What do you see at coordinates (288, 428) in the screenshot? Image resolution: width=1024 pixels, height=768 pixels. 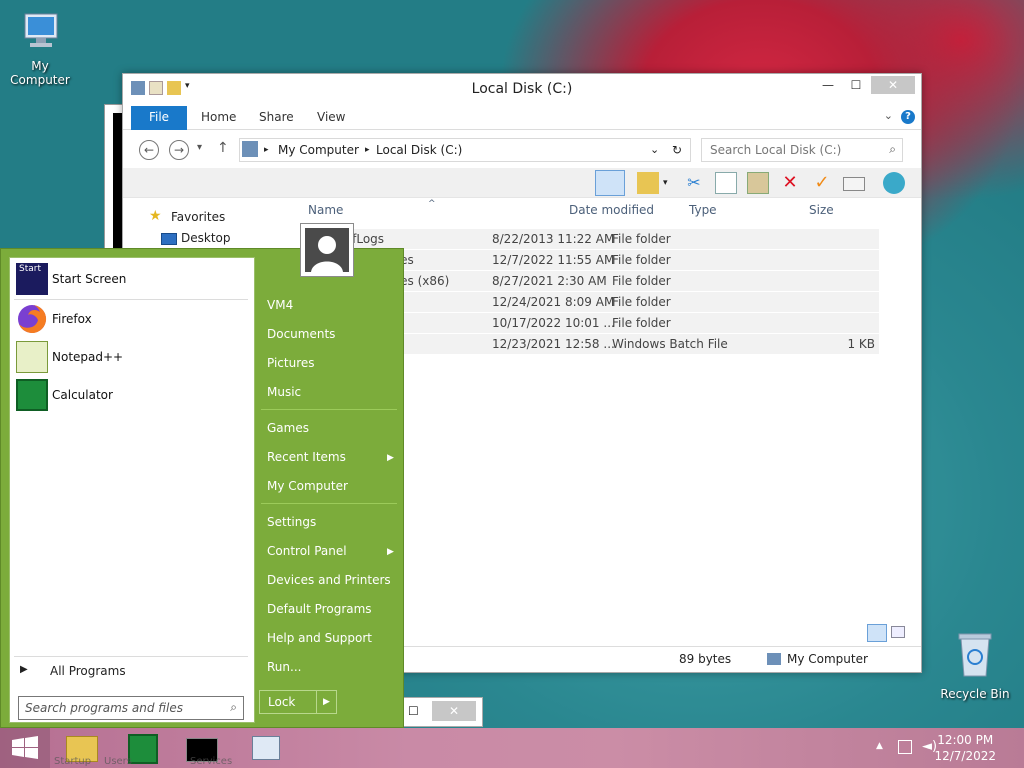 I see `start-games: Games` at bounding box center [288, 428].